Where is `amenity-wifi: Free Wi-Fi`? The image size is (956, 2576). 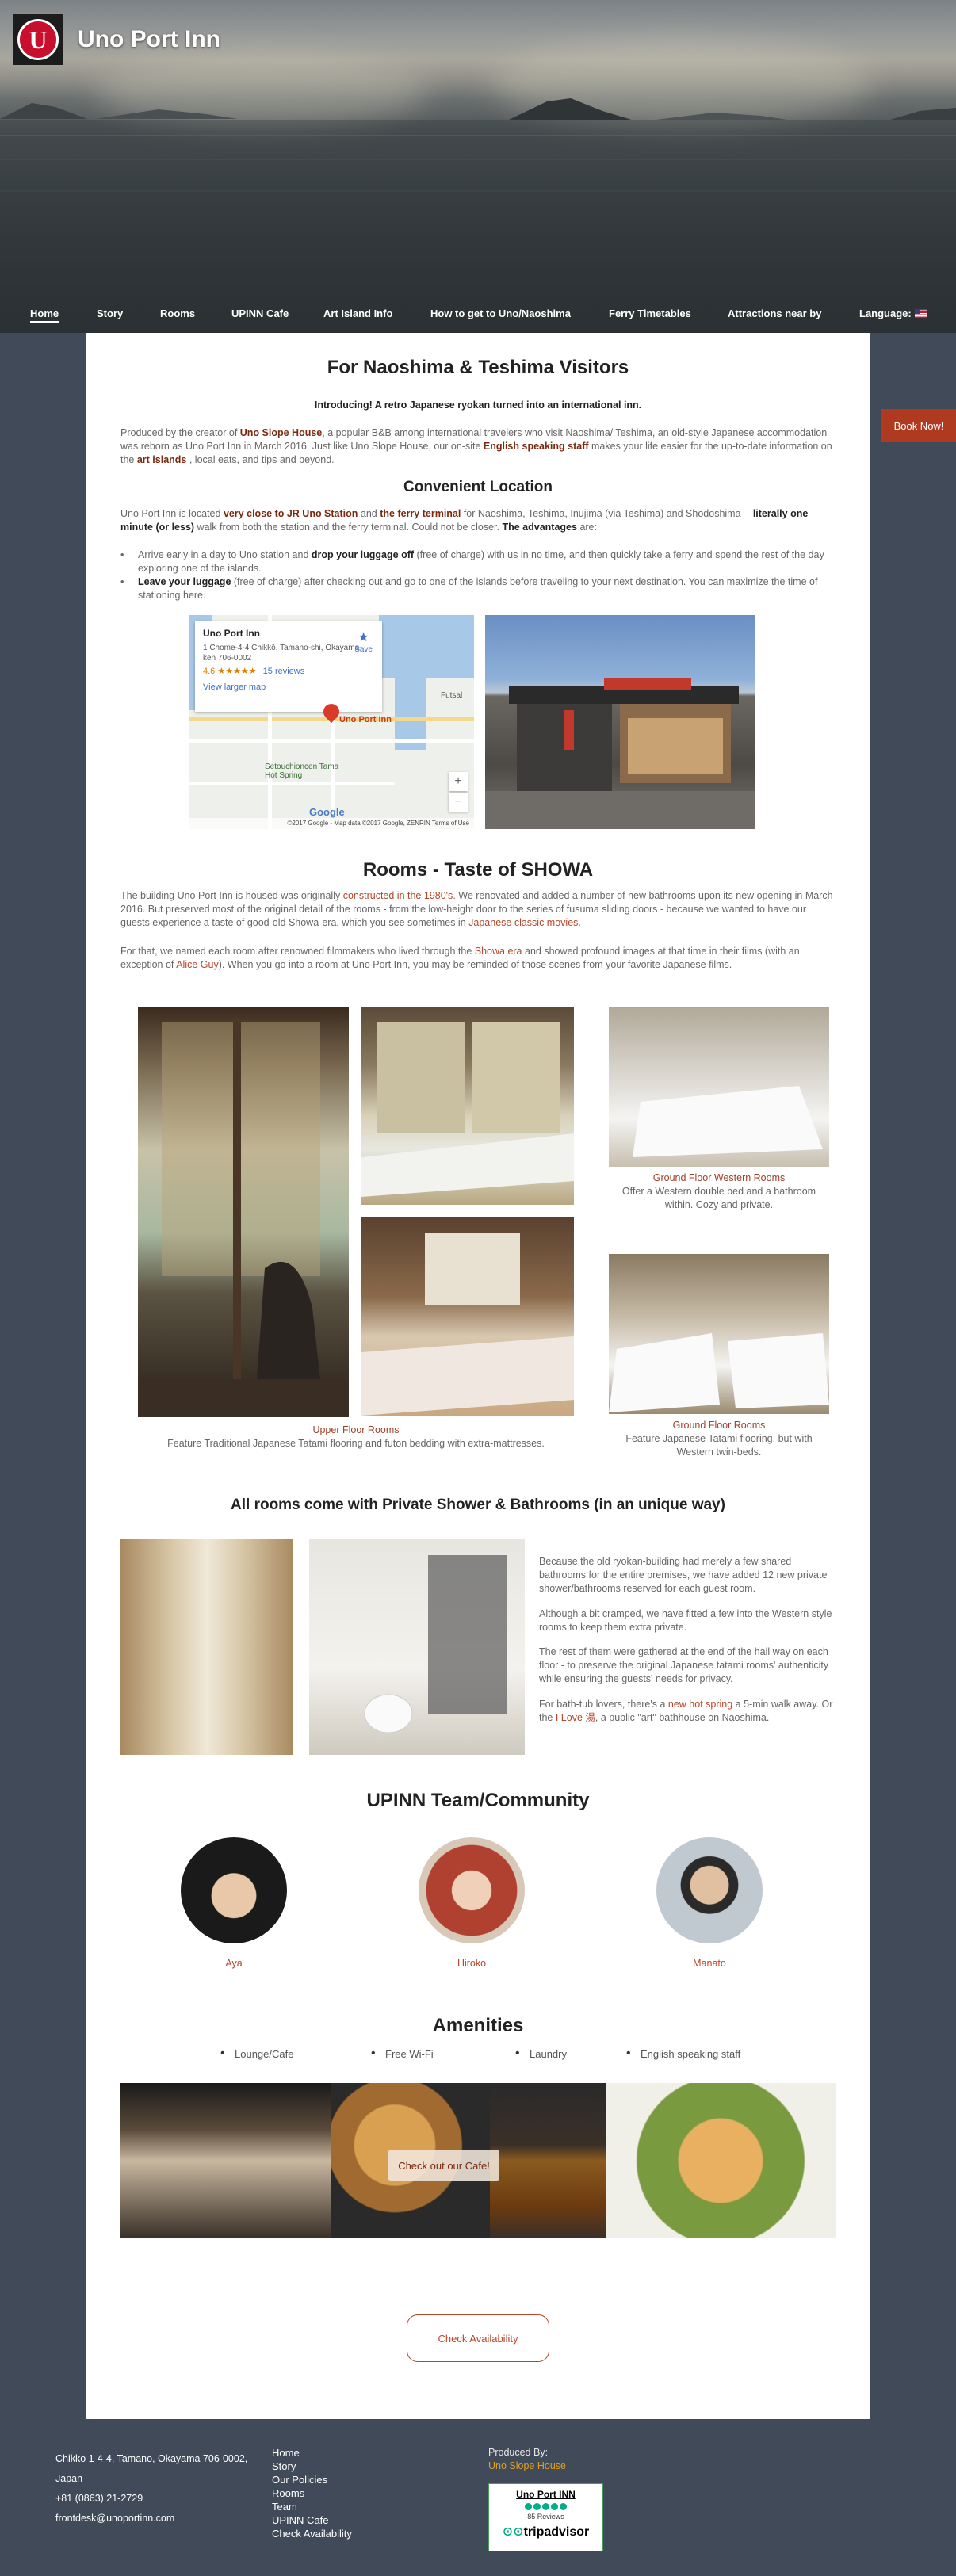 amenity-wifi: Free Wi-Fi is located at coordinates (403, 2054).